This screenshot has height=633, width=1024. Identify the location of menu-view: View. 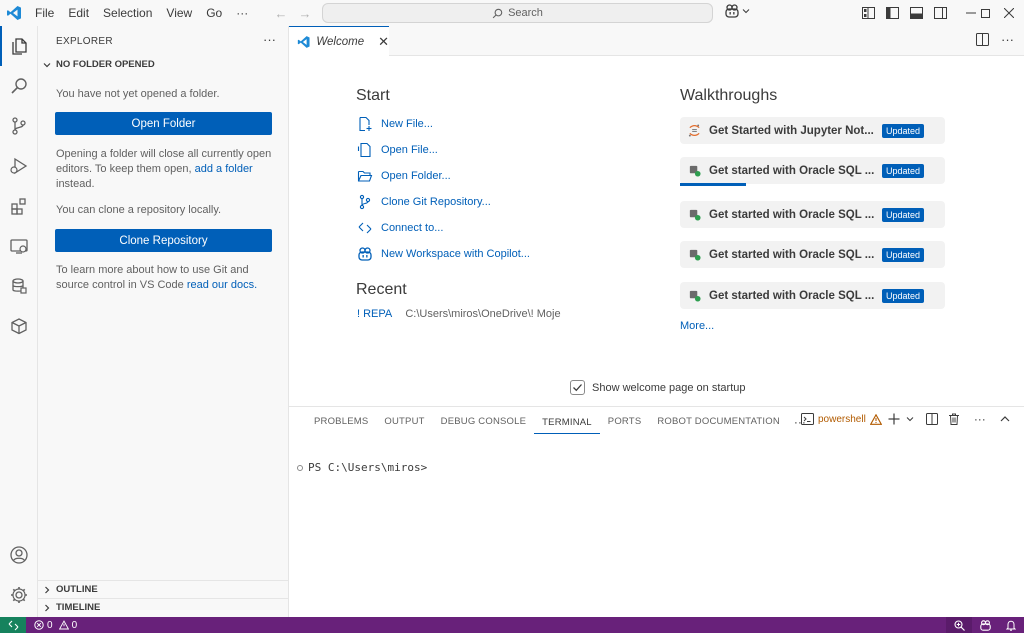
(179, 13).